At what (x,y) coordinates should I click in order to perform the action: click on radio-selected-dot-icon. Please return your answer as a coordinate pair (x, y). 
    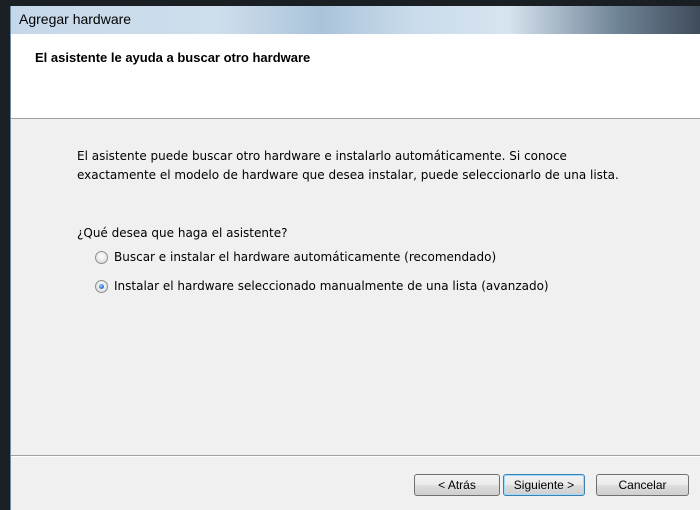
    Looking at the image, I should click on (101, 286).